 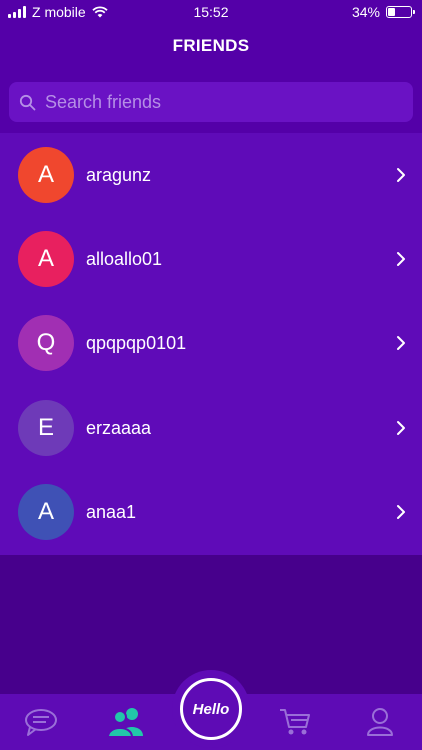 I want to click on avatar: E, so click(x=46, y=428).